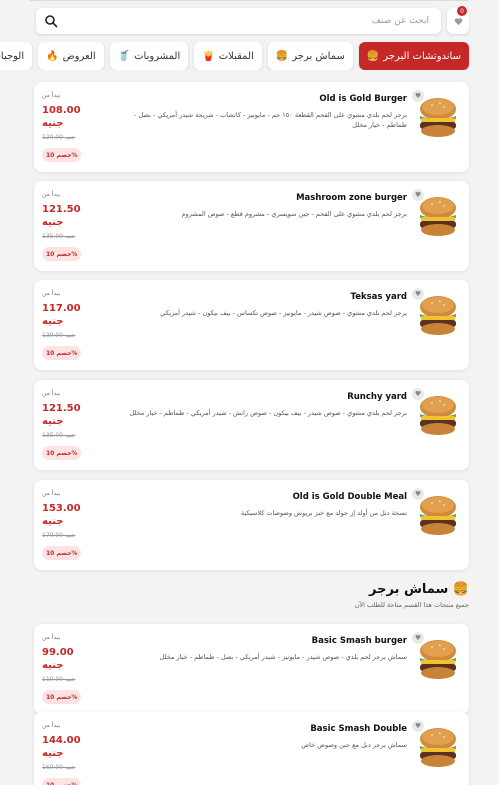 The image size is (499, 785). Describe the element at coordinates (52, 56) in the screenshot. I see `tab-icon: 🔥` at that location.